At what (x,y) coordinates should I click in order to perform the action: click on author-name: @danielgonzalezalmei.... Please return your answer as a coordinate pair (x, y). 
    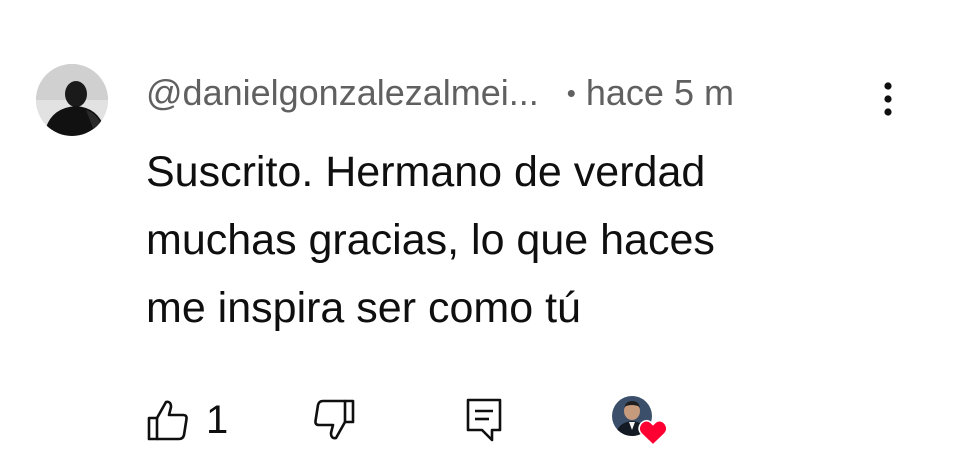
    Looking at the image, I should click on (342, 93).